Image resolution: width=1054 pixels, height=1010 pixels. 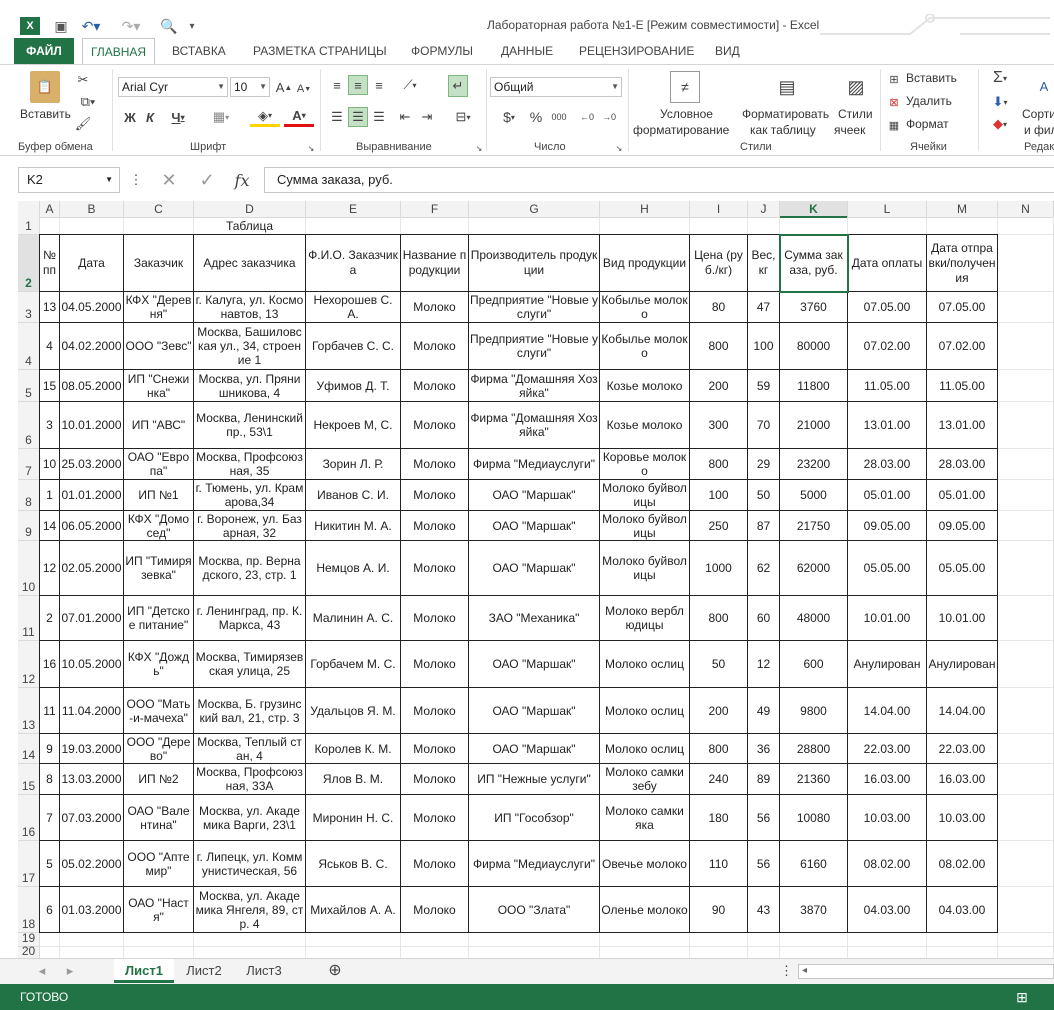 I want to click on column-header-d: D, so click(x=250, y=209).